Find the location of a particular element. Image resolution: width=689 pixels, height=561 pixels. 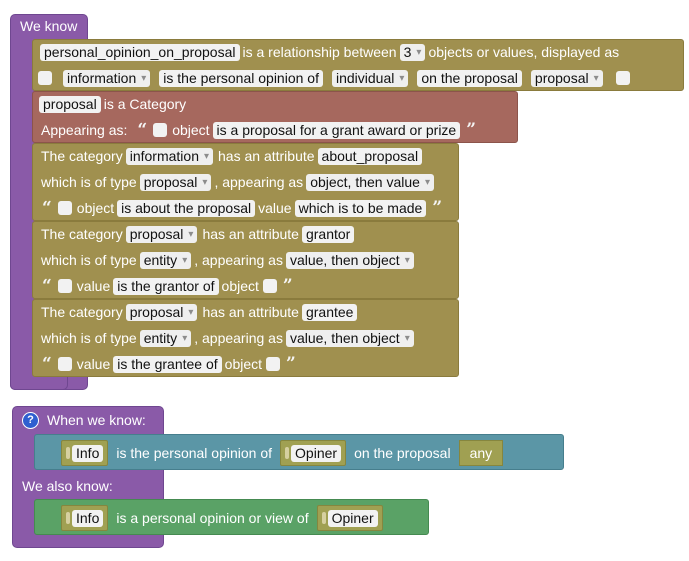

attr2-attribute-field: grantor is located at coordinates (328, 234).